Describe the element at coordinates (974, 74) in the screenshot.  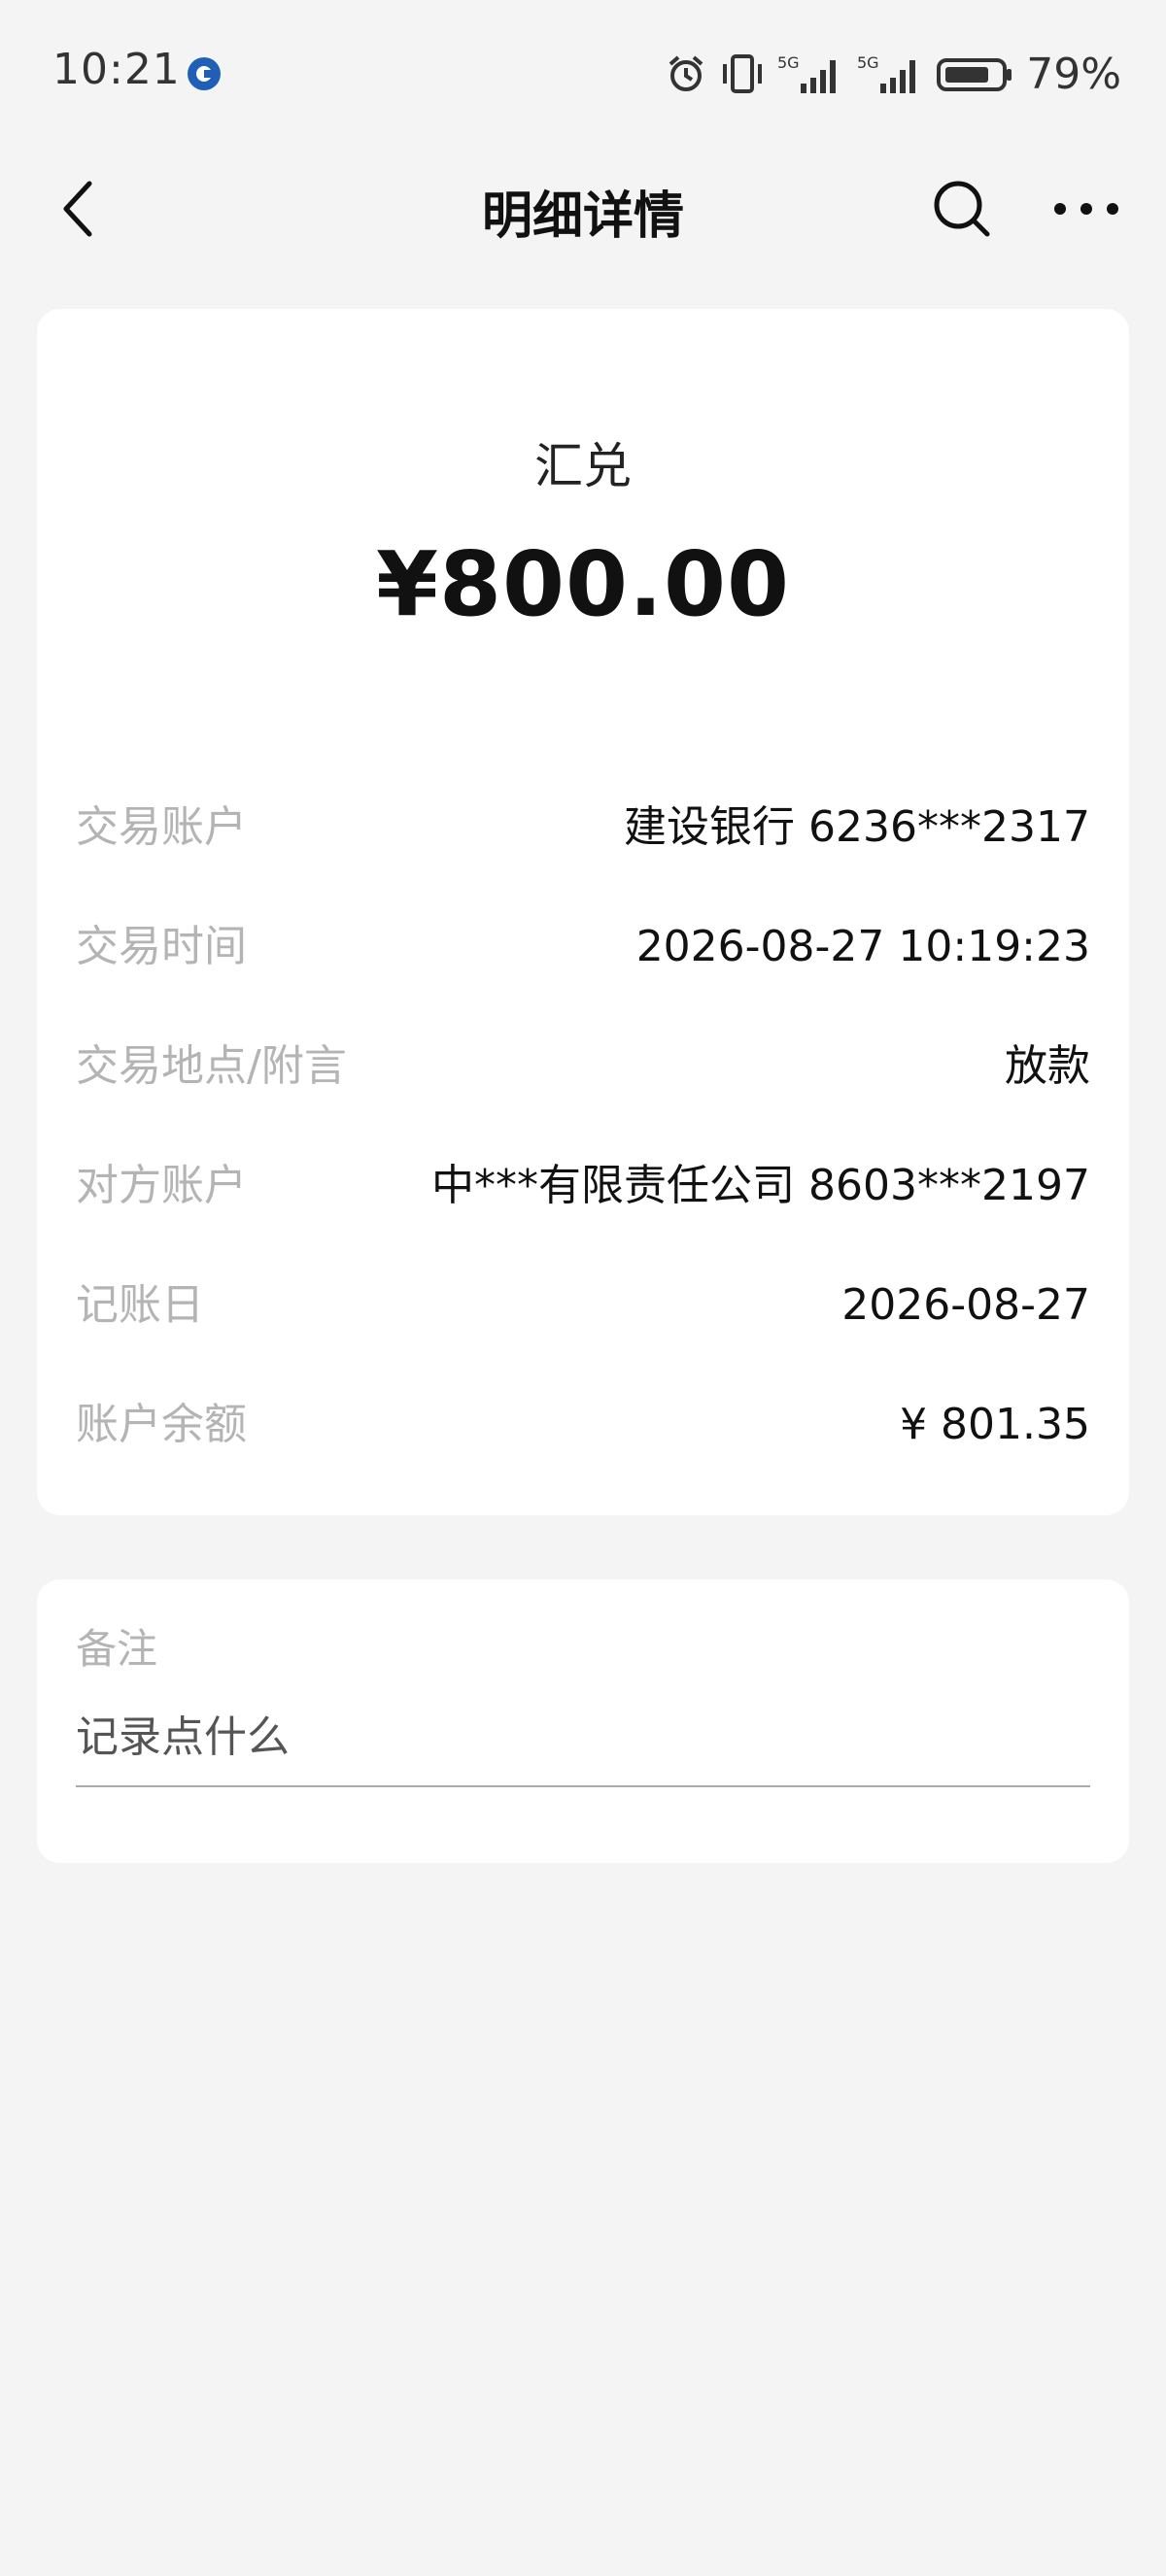
I see `battery-icon` at that location.